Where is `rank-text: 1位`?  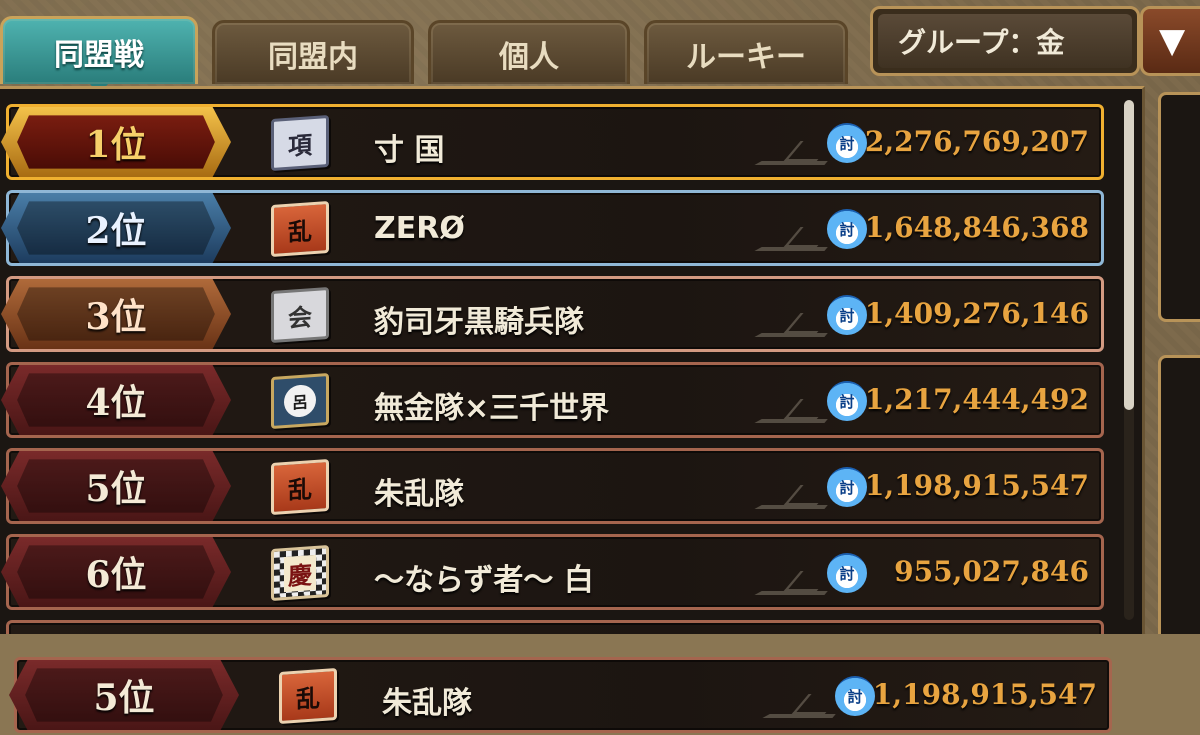
rank-text: 1位 is located at coordinates (116, 142).